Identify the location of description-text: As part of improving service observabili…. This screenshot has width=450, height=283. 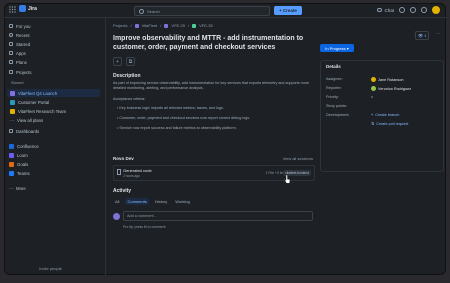
(213, 86).